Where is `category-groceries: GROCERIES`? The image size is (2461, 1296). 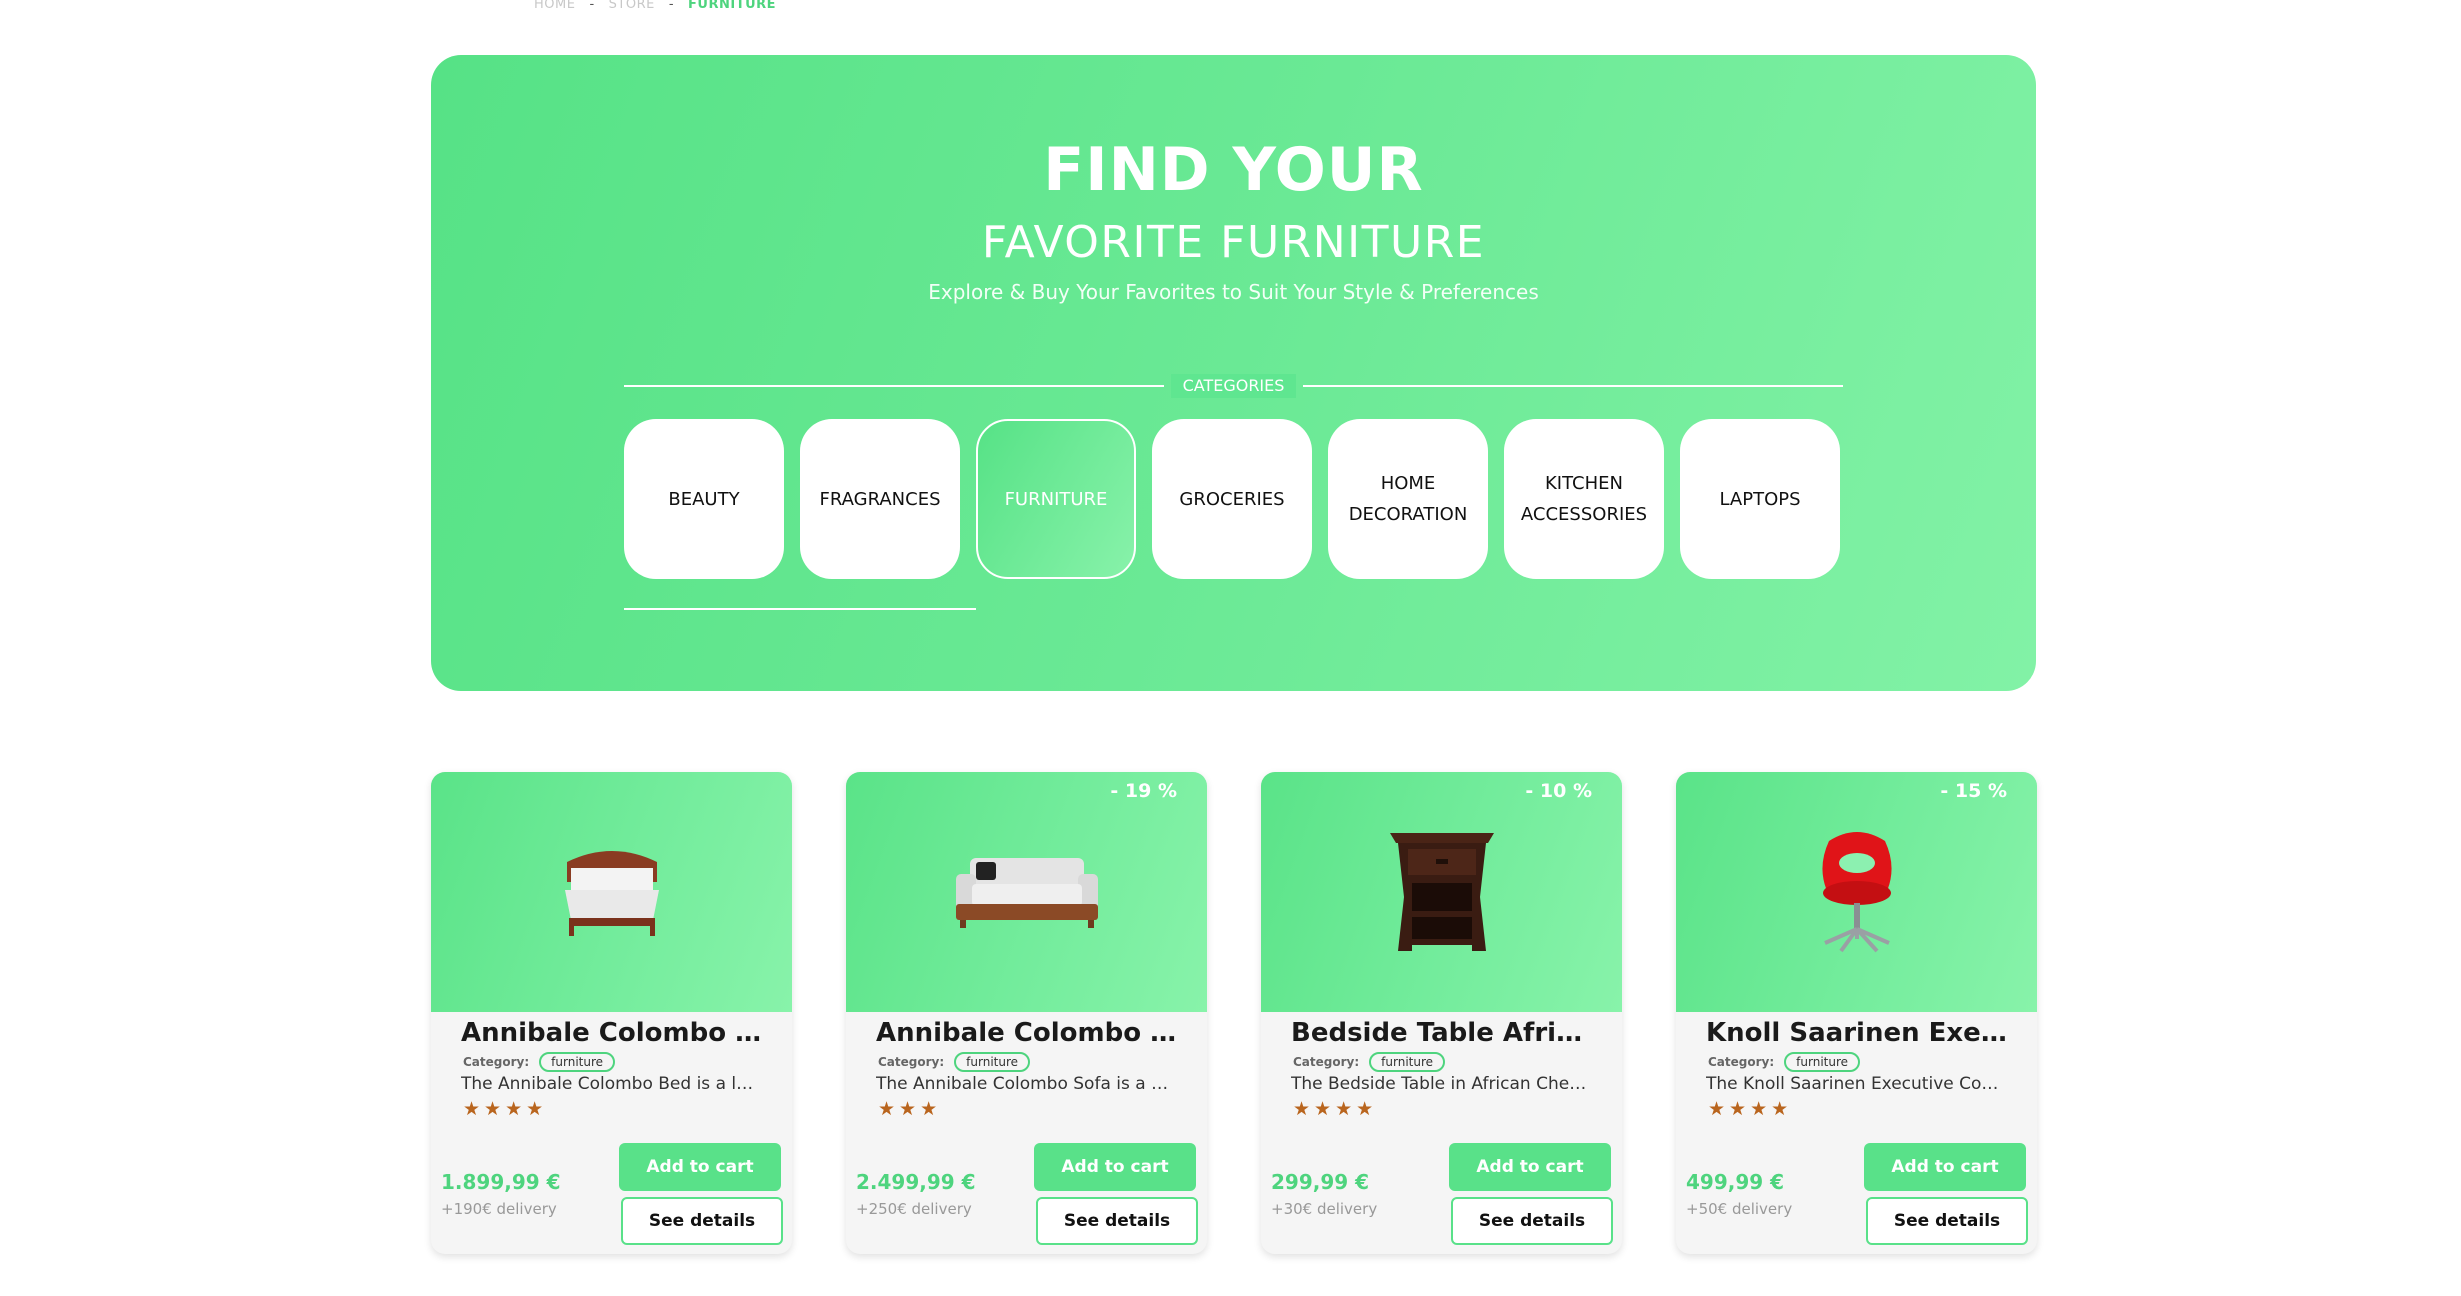 category-groceries: GROCERIES is located at coordinates (1232, 499).